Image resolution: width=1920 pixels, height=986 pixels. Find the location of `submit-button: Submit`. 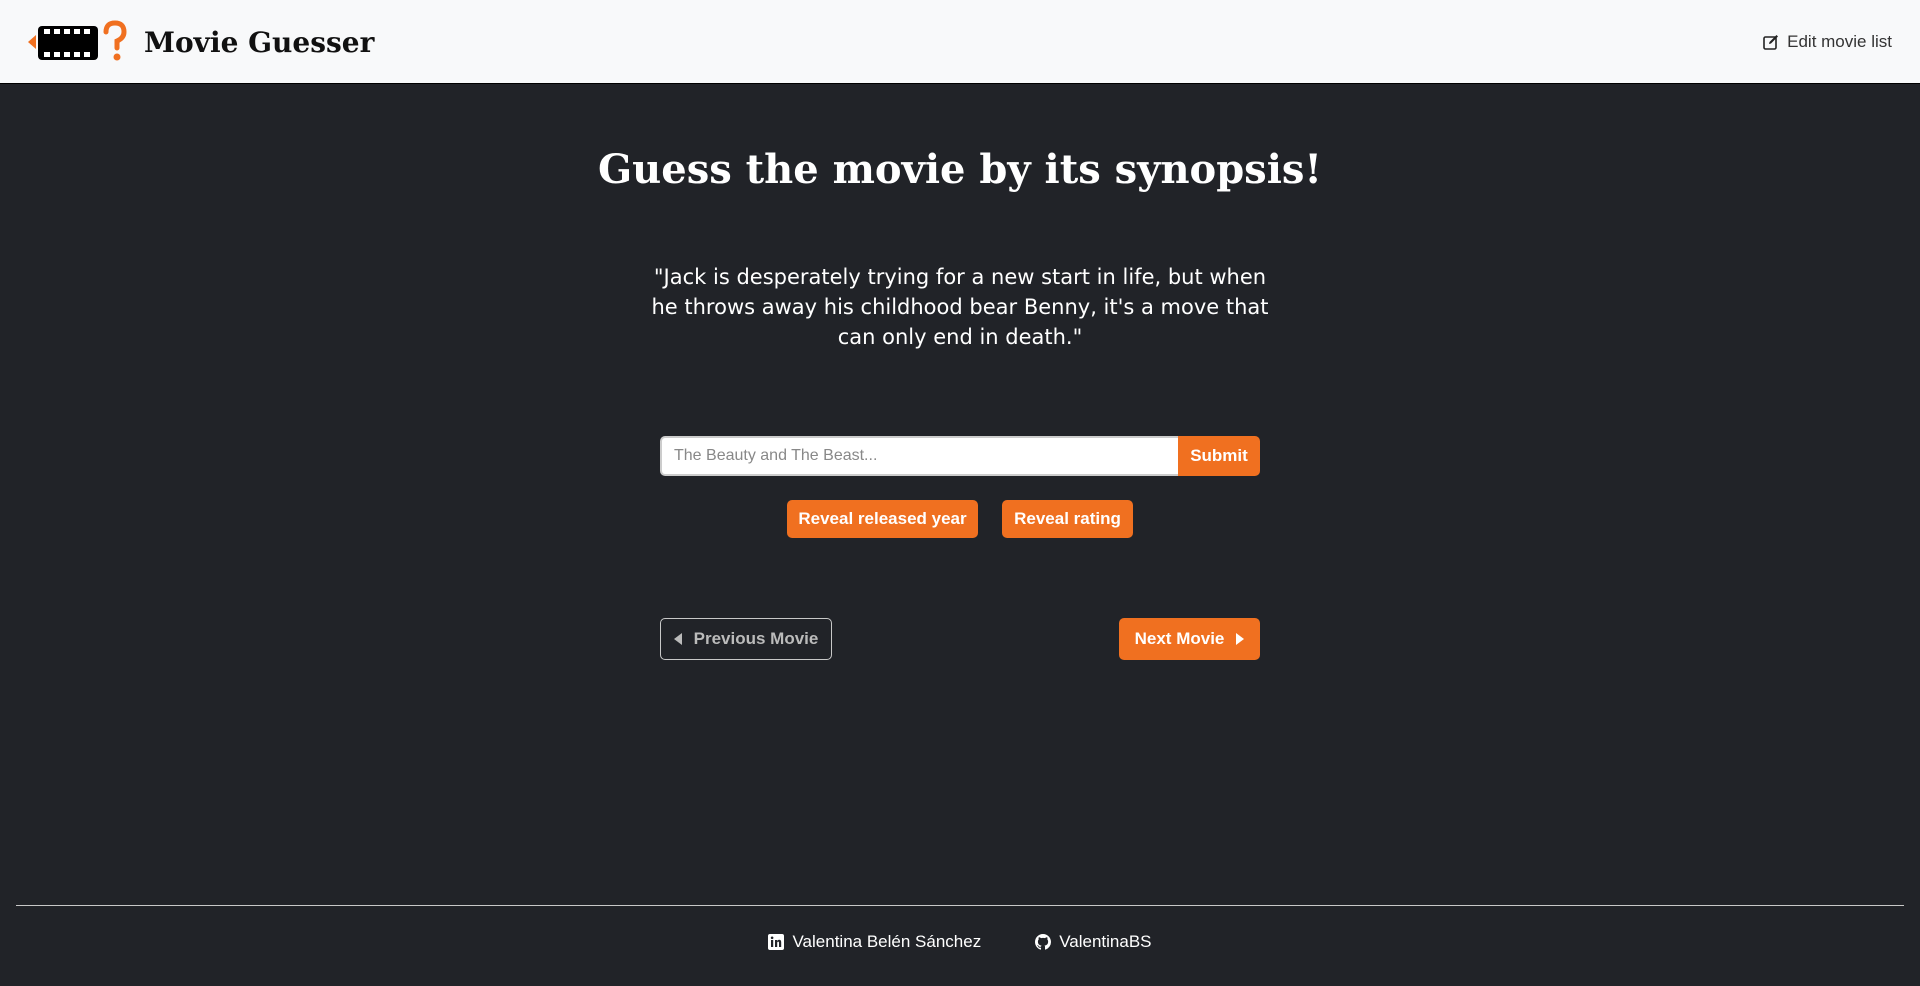

submit-button: Submit is located at coordinates (1219, 456).